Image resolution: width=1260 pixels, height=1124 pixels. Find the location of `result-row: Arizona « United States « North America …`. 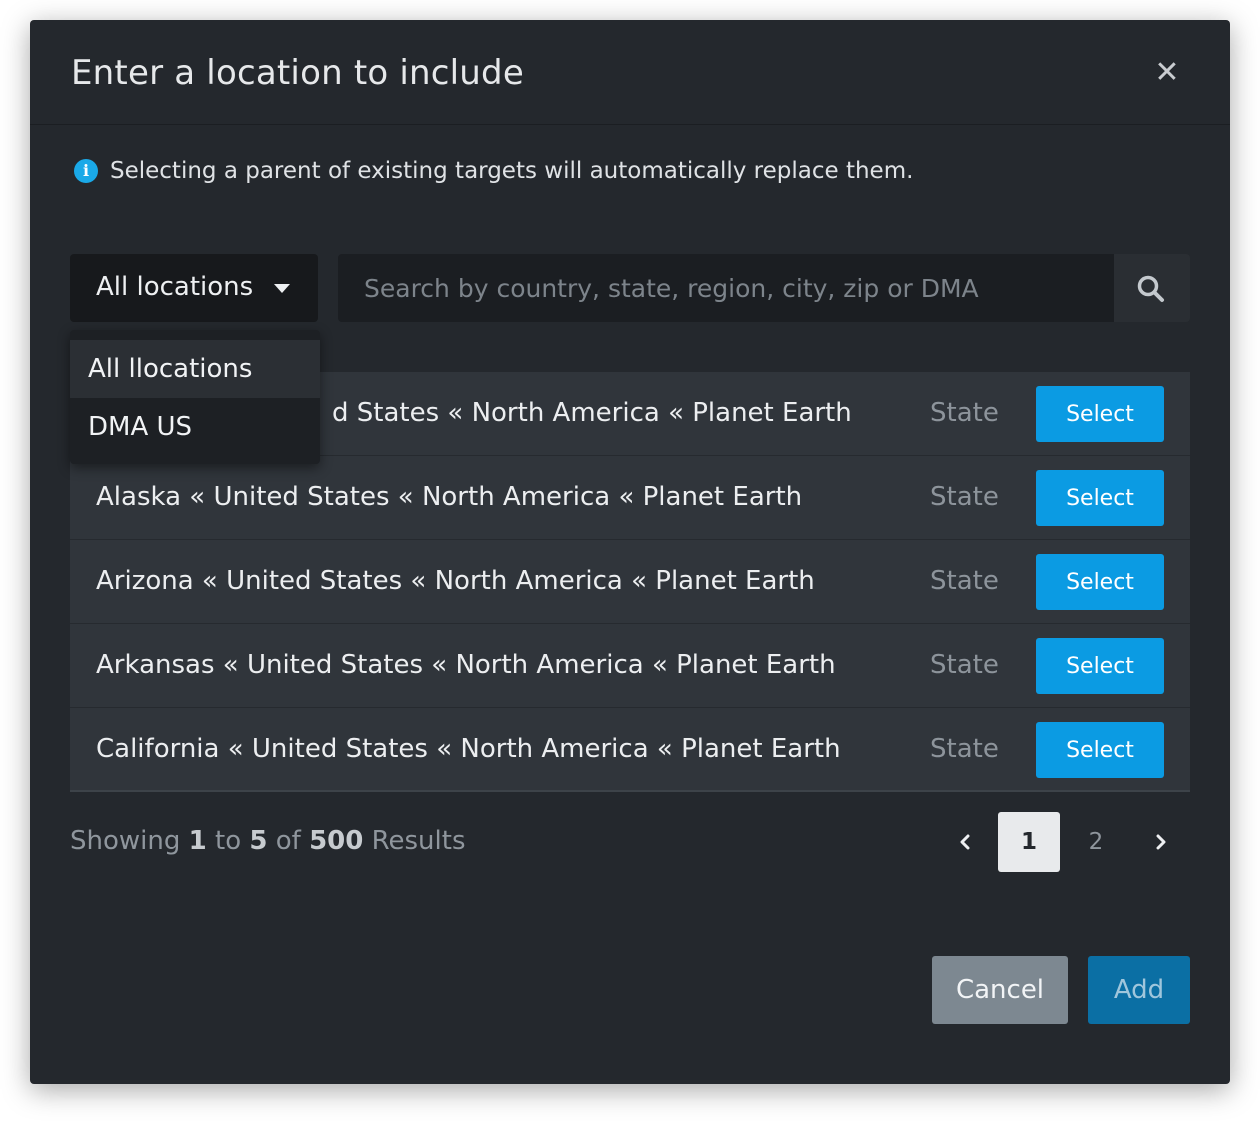

result-row: Arizona « United States « North America … is located at coordinates (630, 582).